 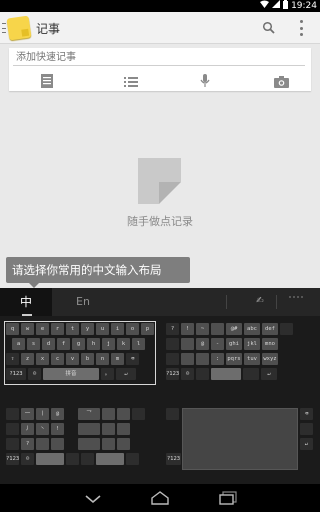 What do you see at coordinates (72, 359) in the screenshot?
I see `key: v` at bounding box center [72, 359].